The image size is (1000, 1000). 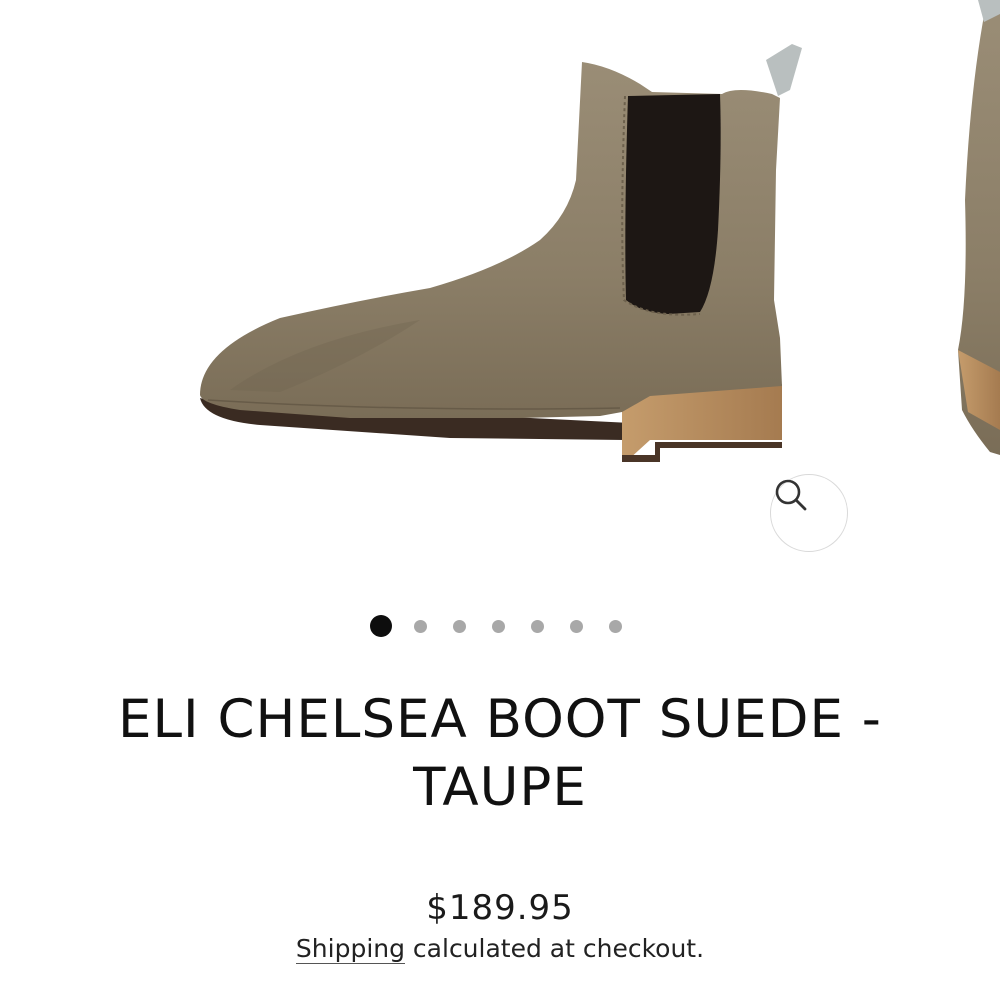 What do you see at coordinates (791, 495) in the screenshot?
I see `search-icon` at bounding box center [791, 495].